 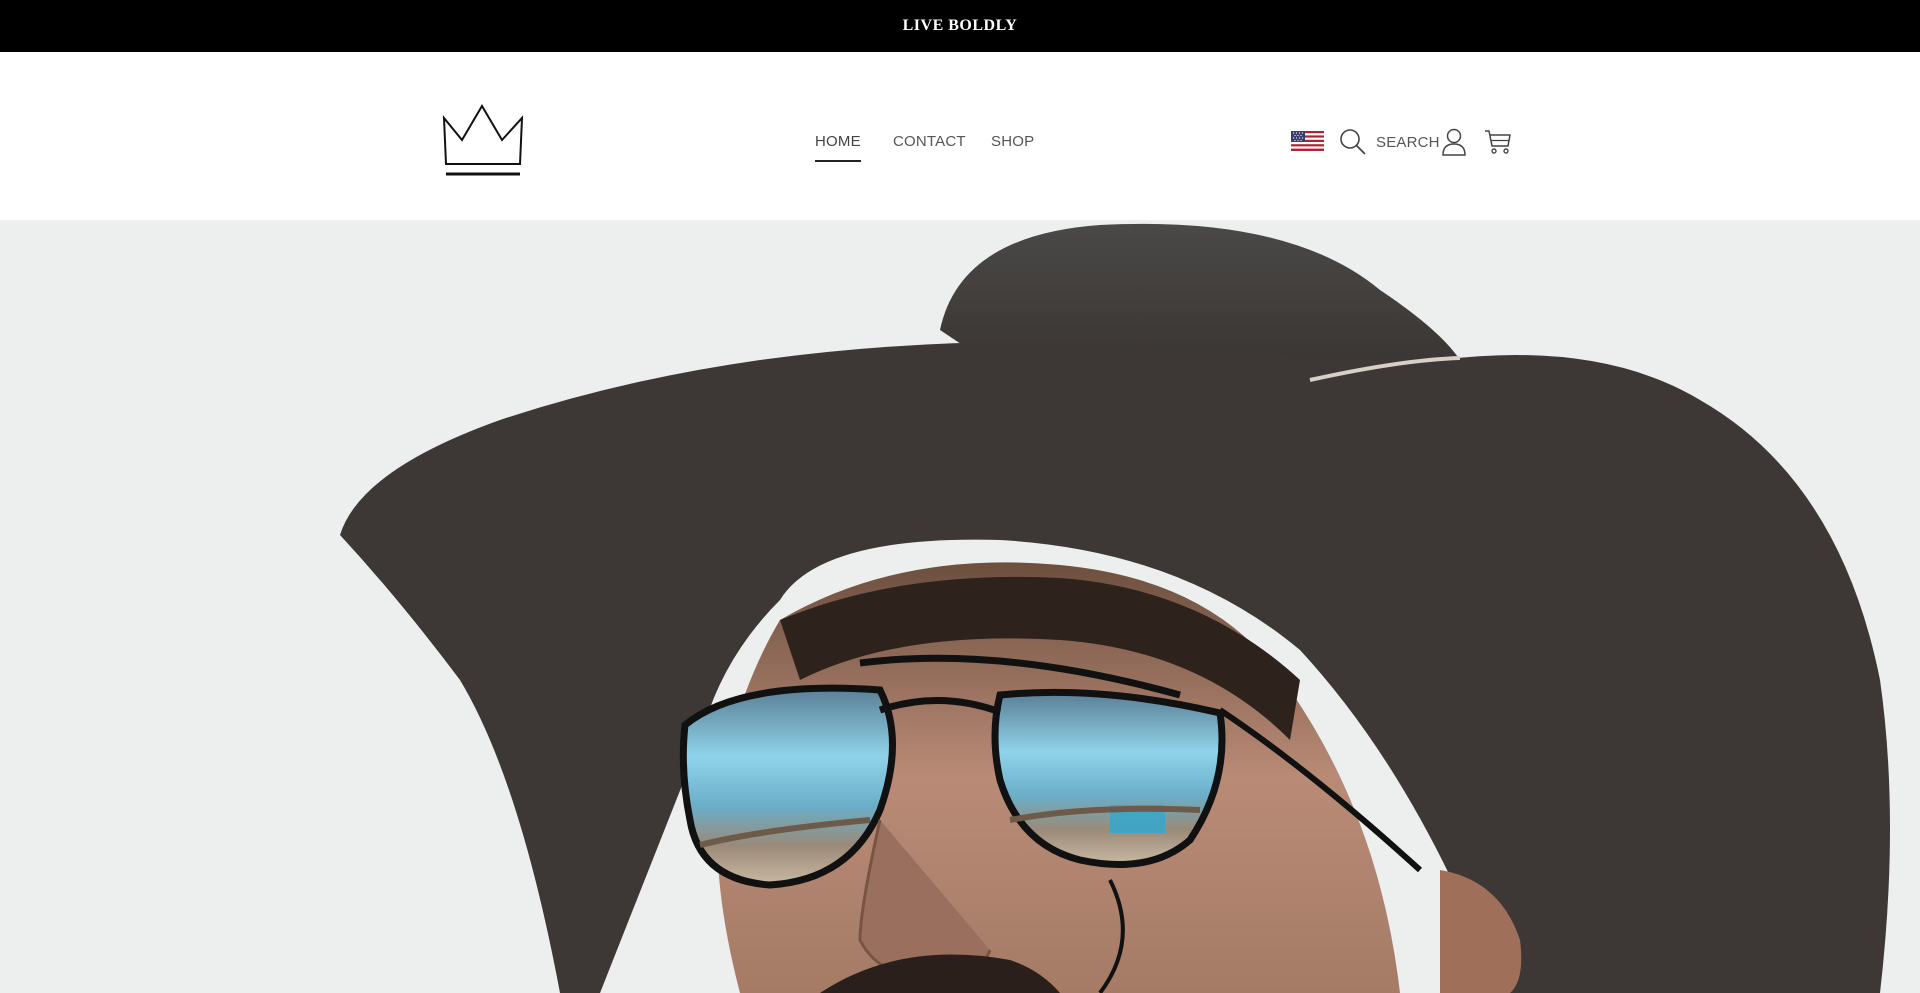 I want to click on nav-item-home-label: HOME, so click(x=838, y=141).